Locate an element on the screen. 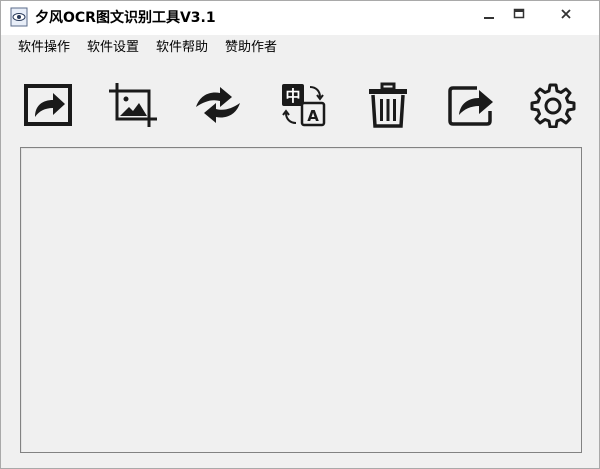 This screenshot has height=469, width=600. rotate-icon is located at coordinates (218, 107).